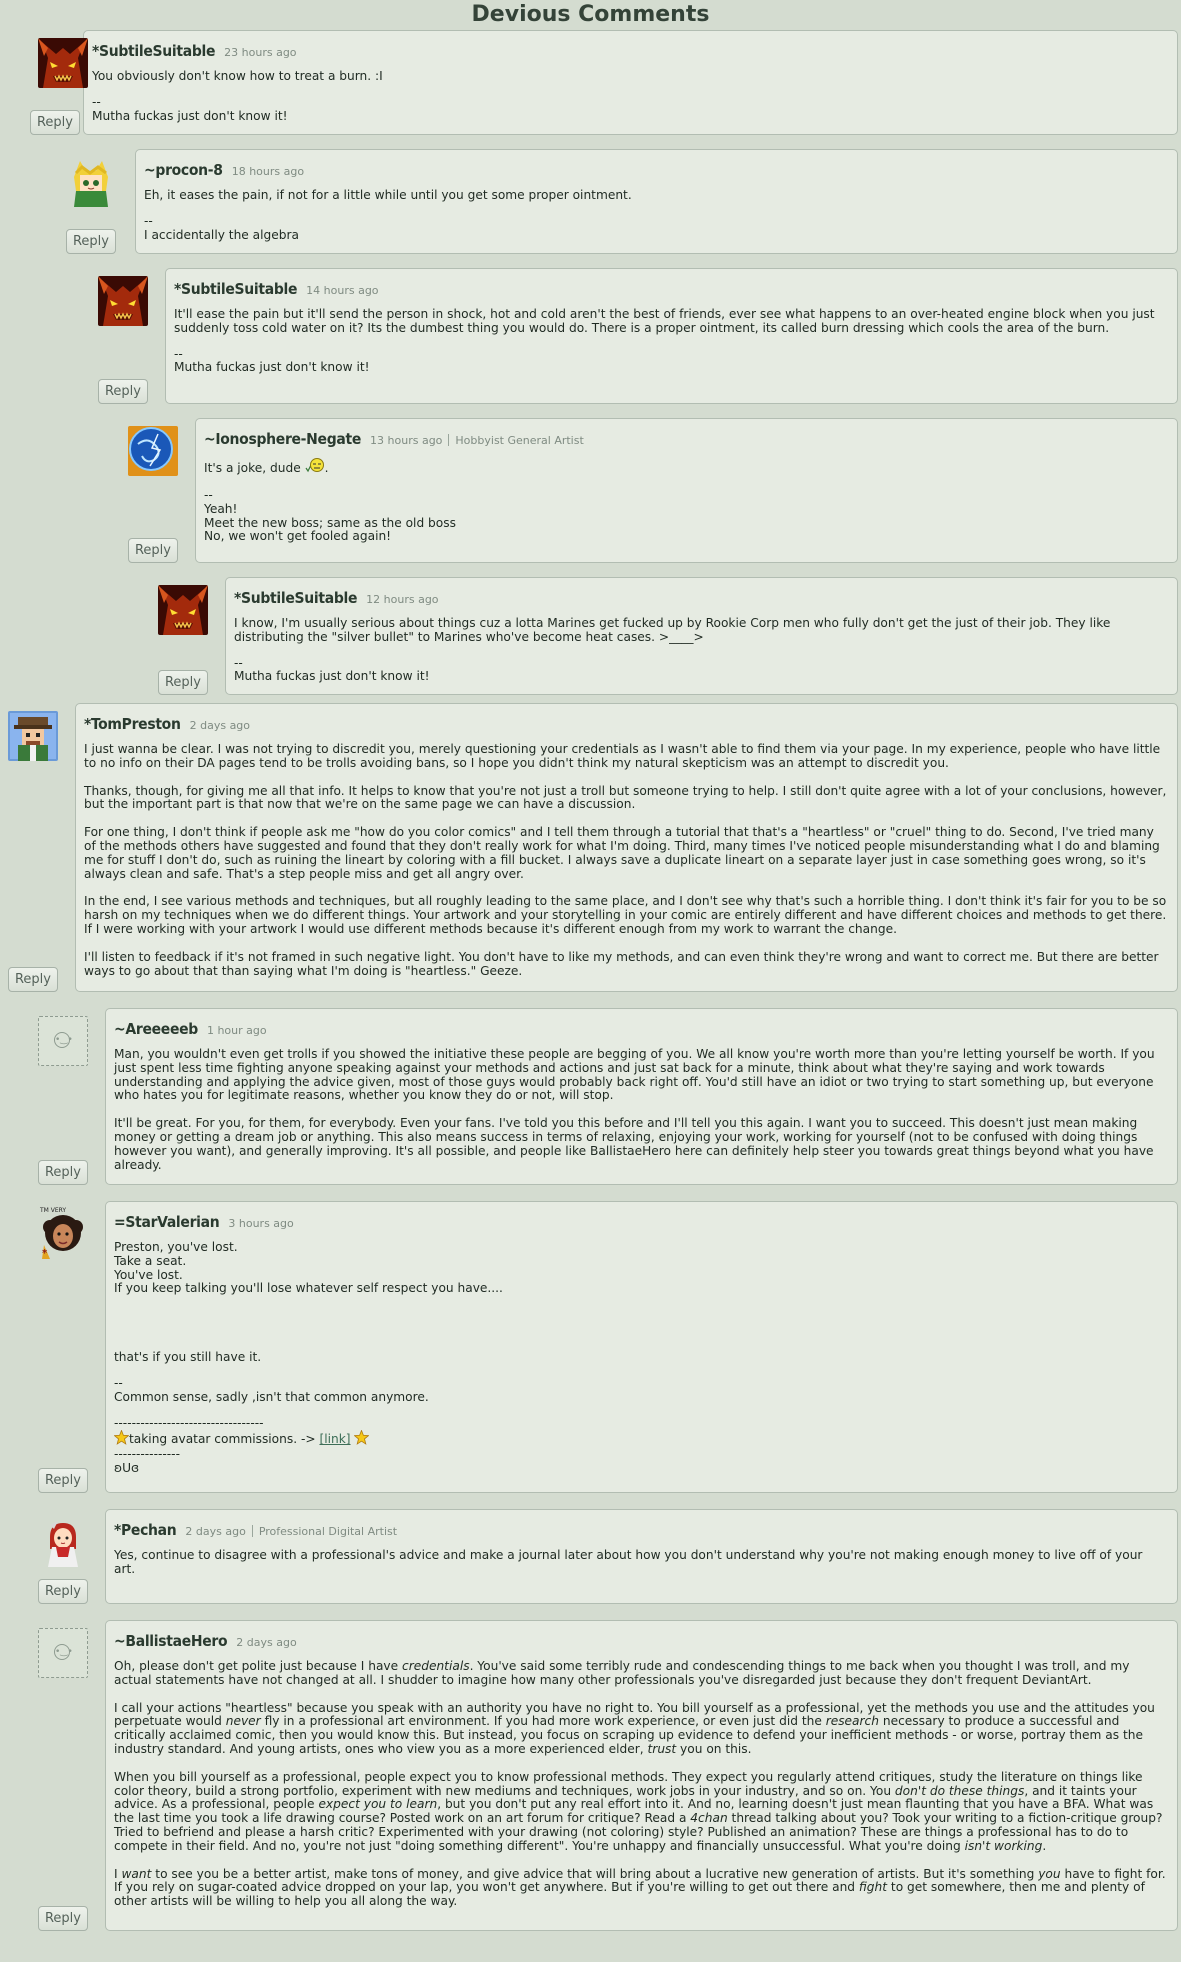 The width and height of the screenshot is (1181, 1962). Describe the element at coordinates (685, 467) in the screenshot. I see `comment-text: It's a joke, dude .` at that location.